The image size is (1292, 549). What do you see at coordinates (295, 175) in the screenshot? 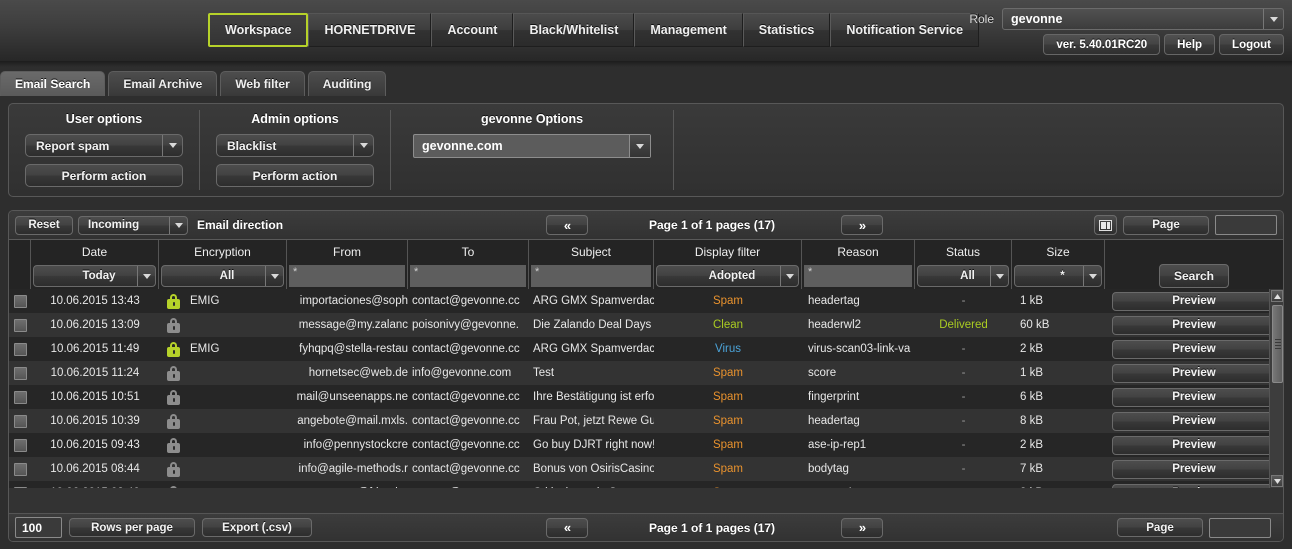
I see `admin-perform-action-button: Perform action` at bounding box center [295, 175].